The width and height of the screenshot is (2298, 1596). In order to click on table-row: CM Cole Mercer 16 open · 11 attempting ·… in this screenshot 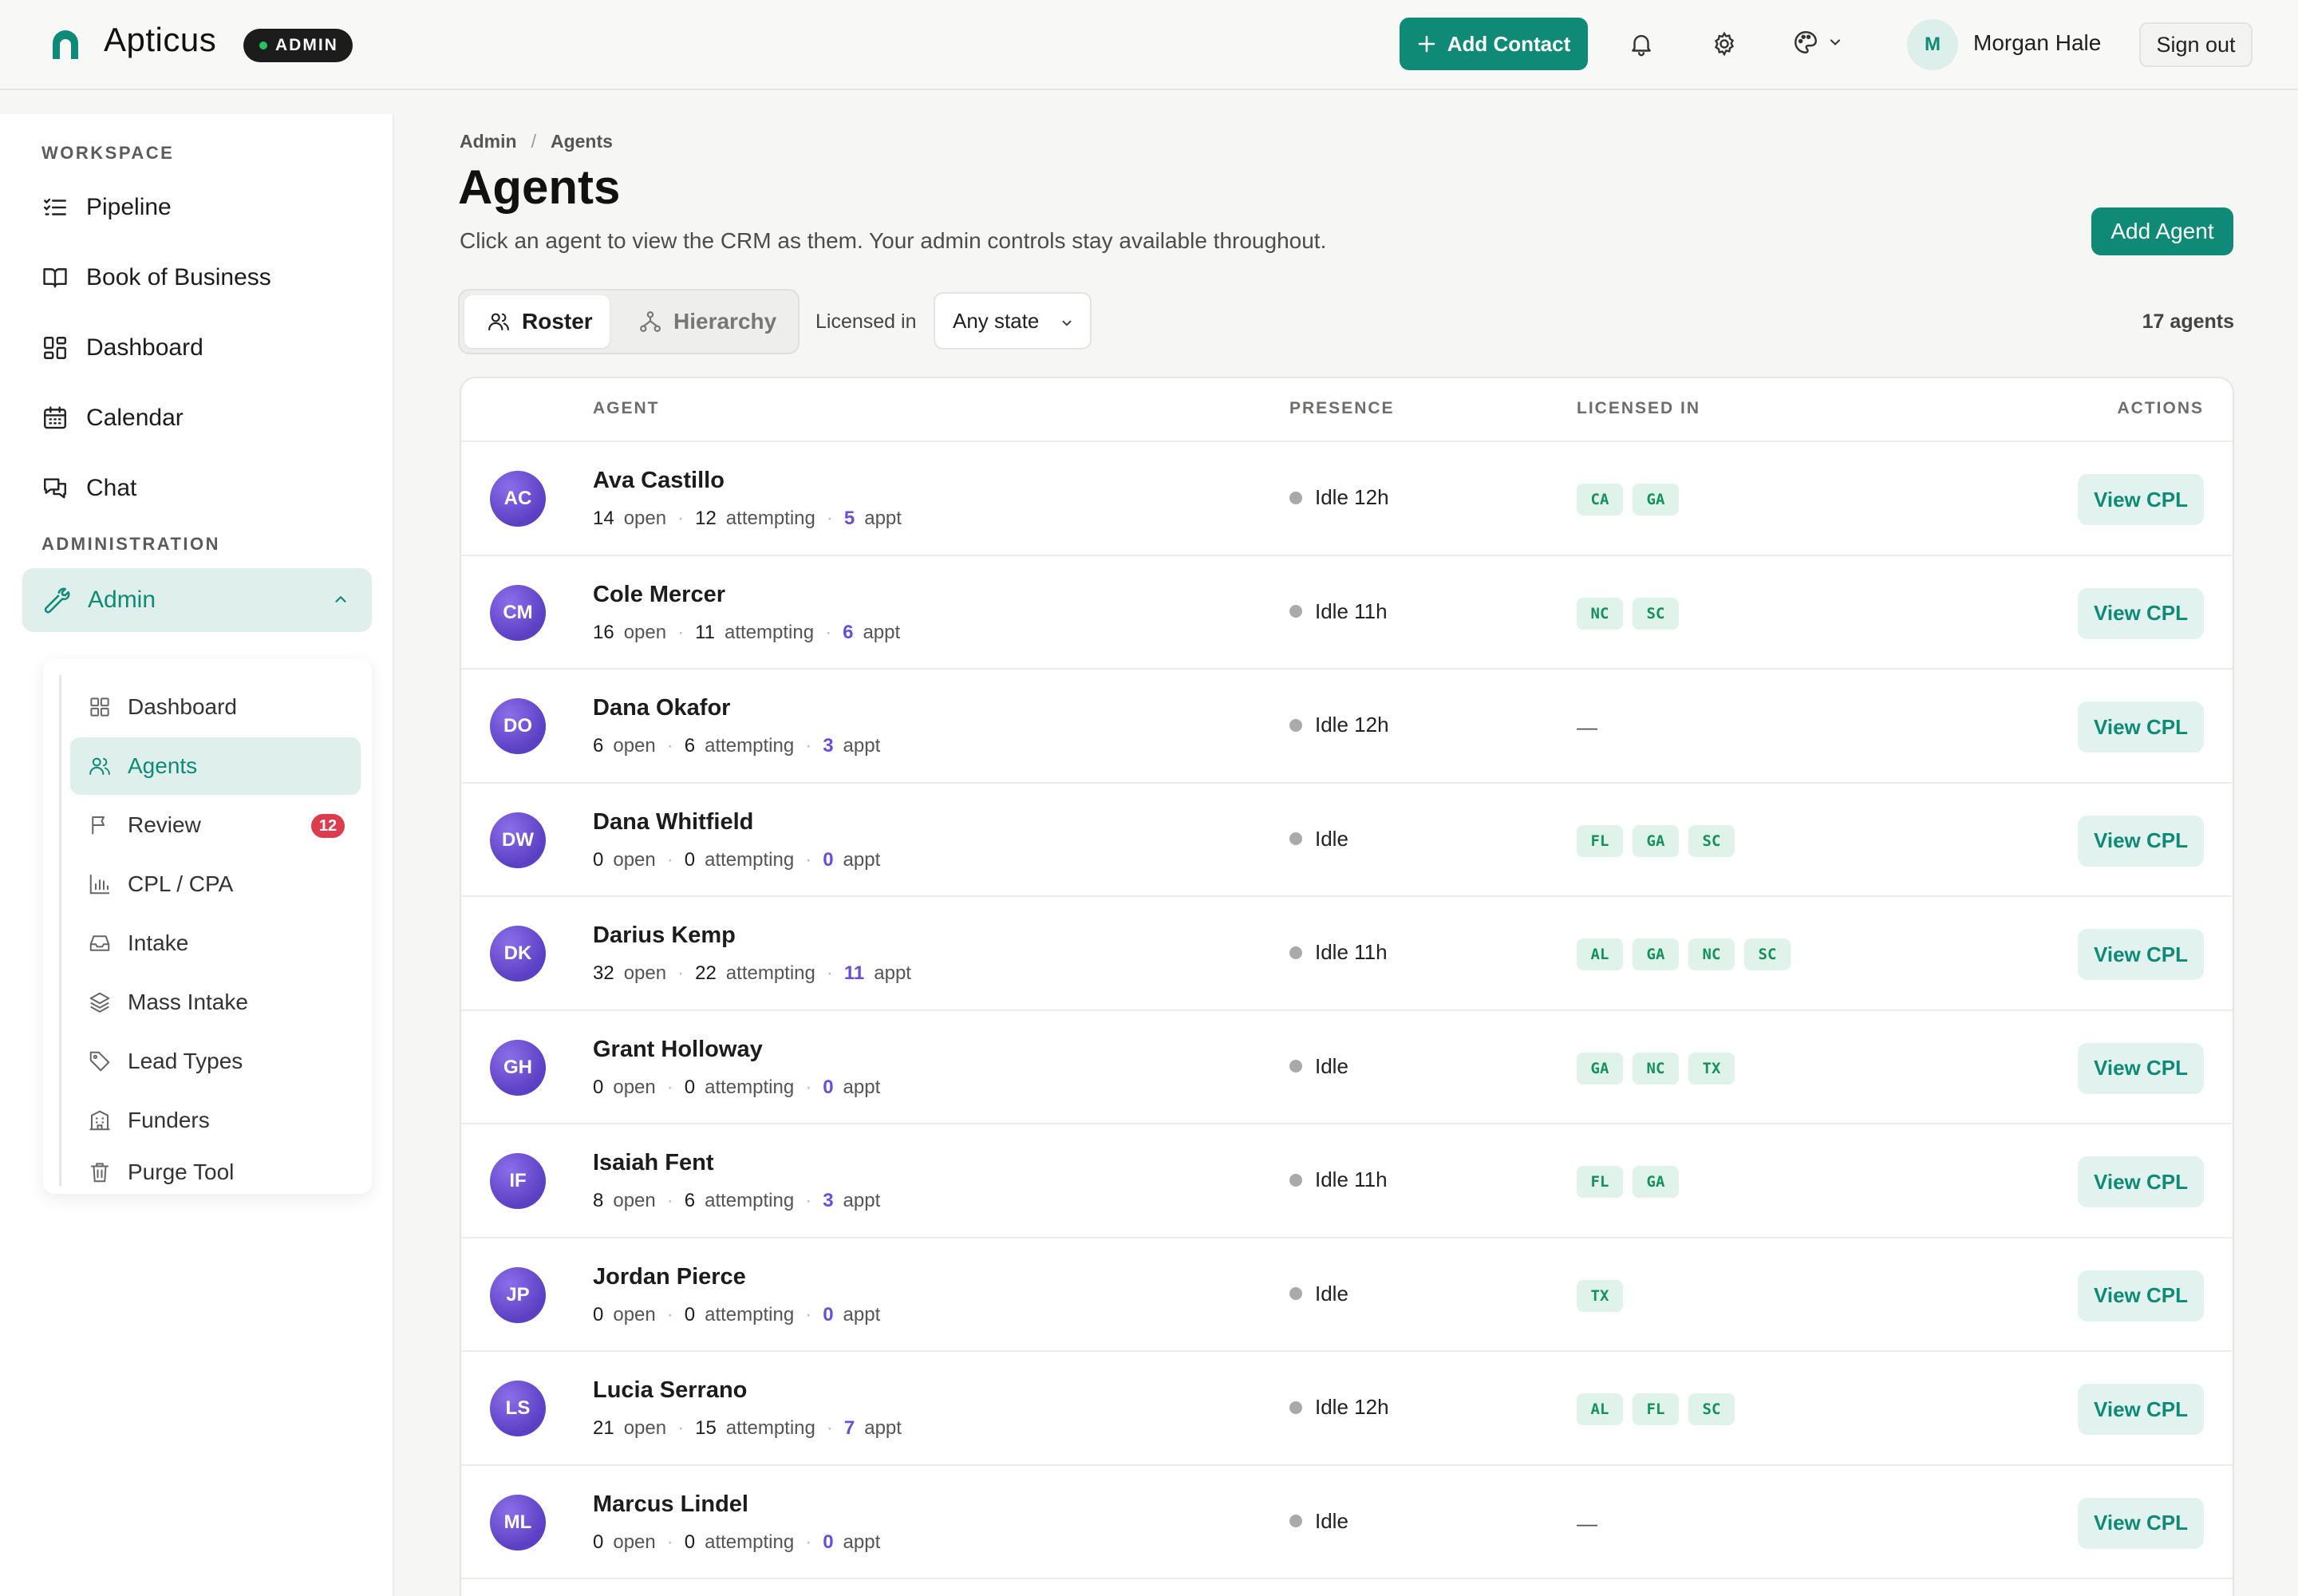, I will do `click(1347, 613)`.